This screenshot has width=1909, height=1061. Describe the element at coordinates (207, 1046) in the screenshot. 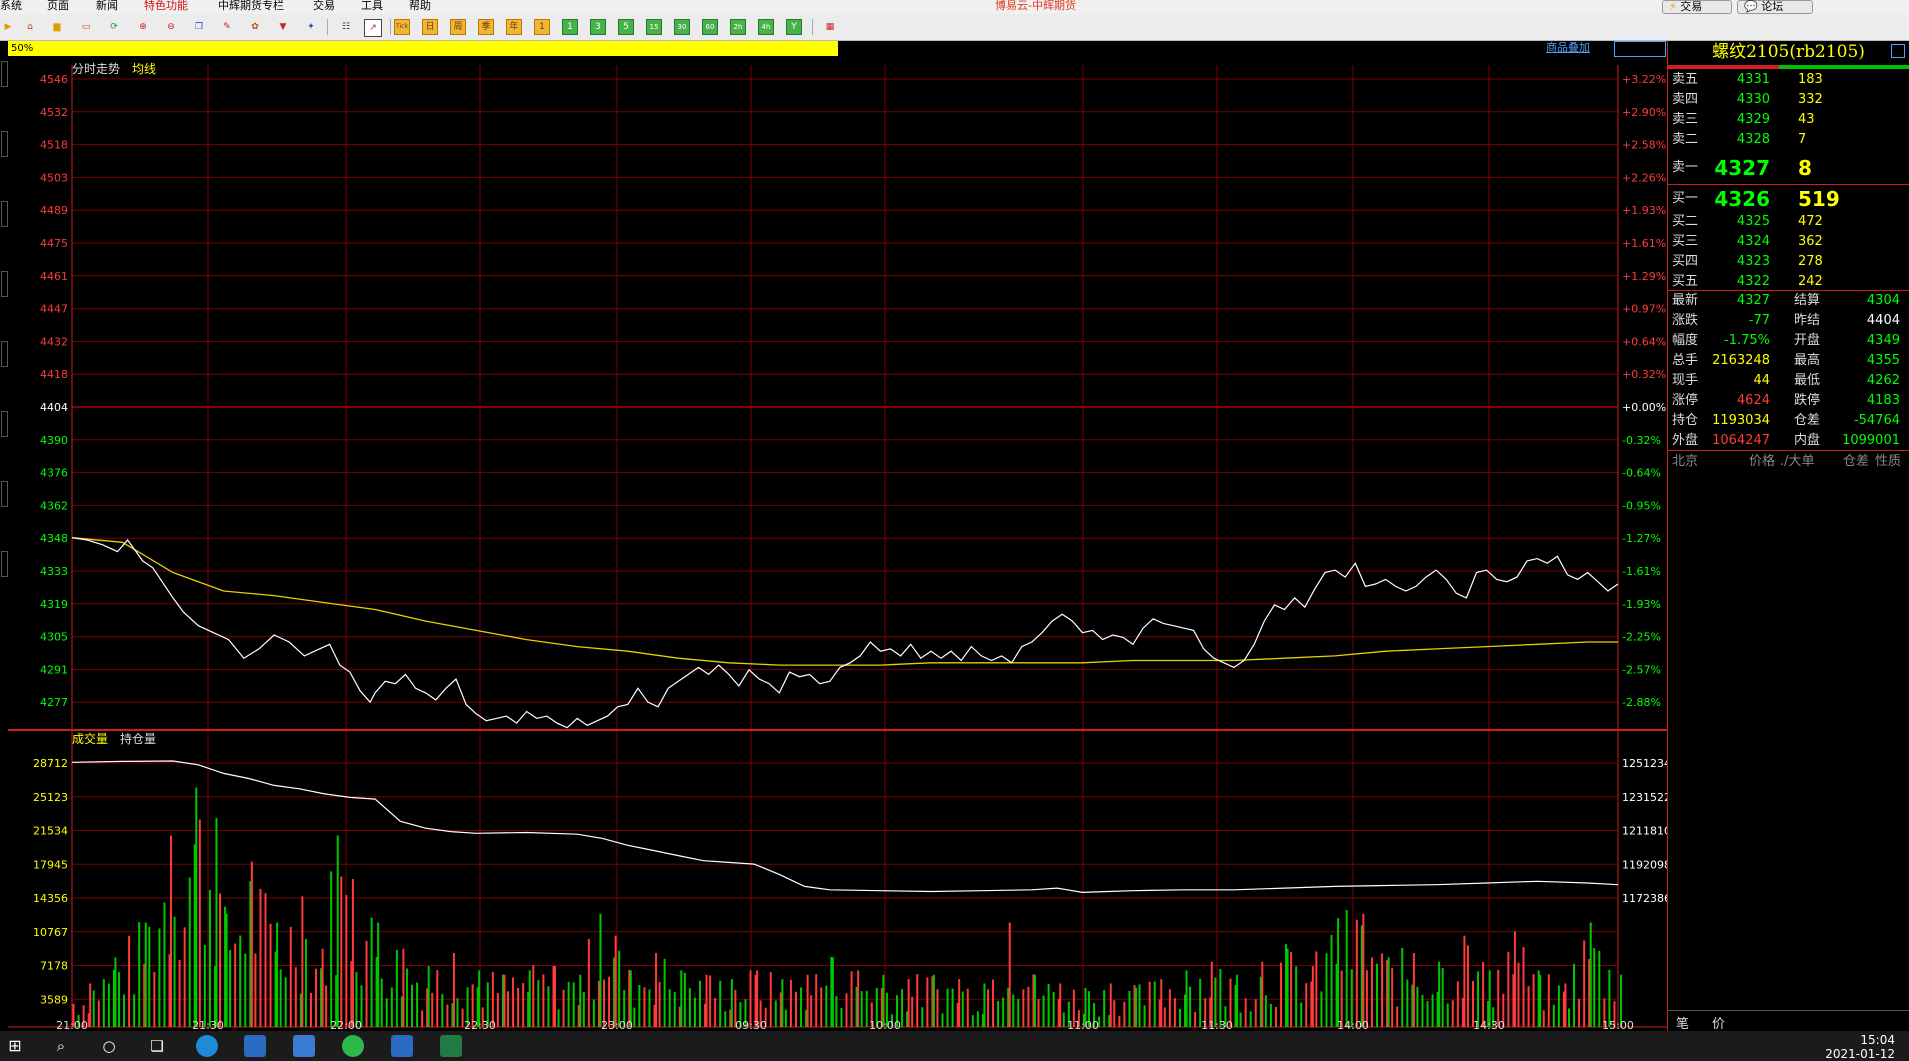

I see `browser-icon` at that location.